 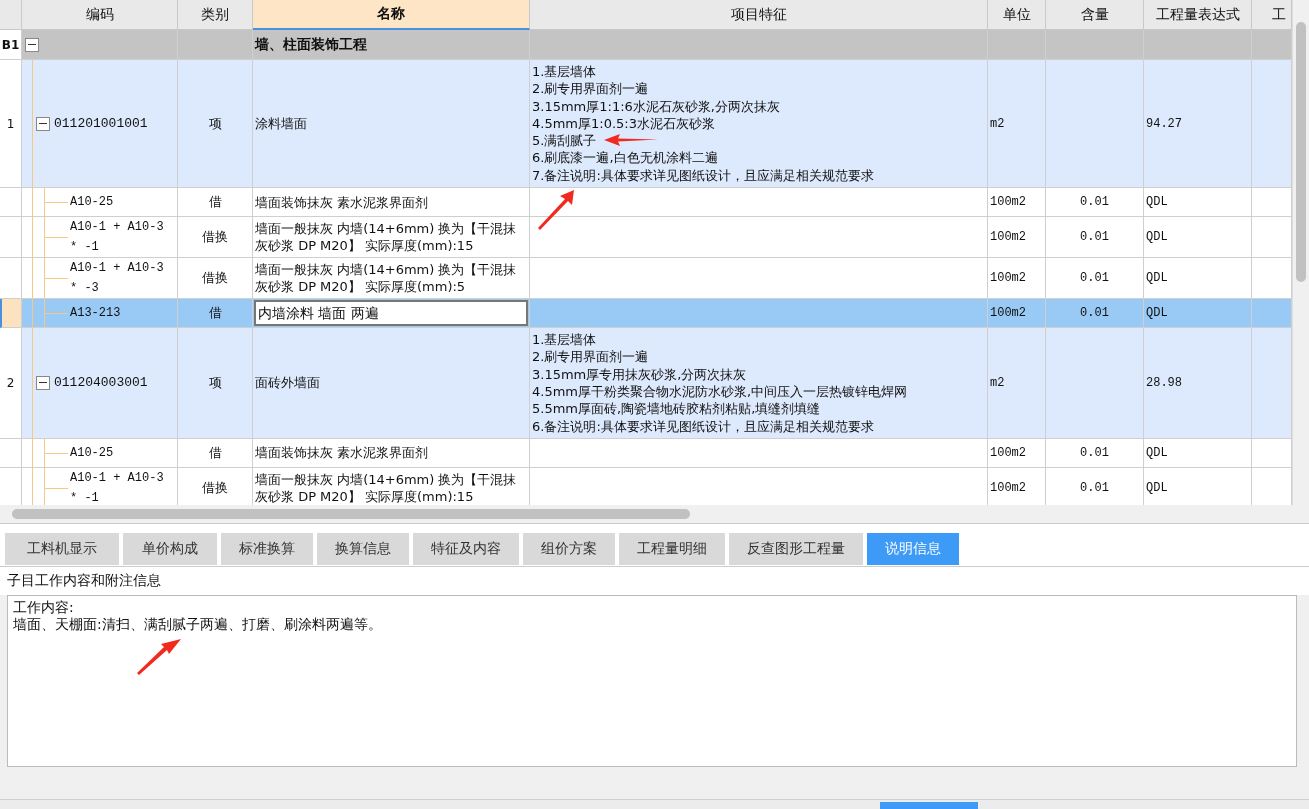 What do you see at coordinates (466, 549) in the screenshot?
I see `tab: 特征及内容` at bounding box center [466, 549].